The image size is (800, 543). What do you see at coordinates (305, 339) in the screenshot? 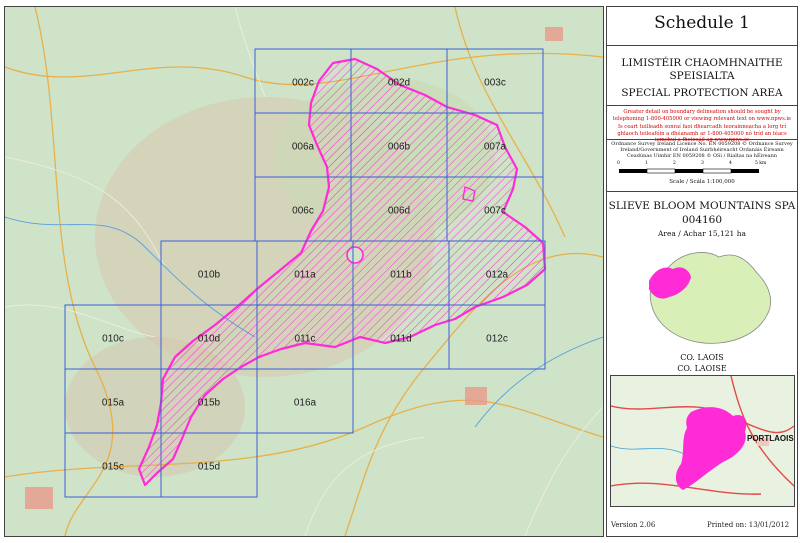
I see `tile-label: 011c` at bounding box center [305, 339].